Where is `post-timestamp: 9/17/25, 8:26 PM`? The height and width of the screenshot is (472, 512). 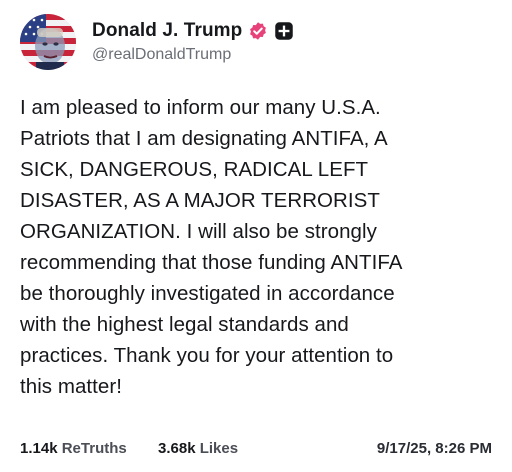 post-timestamp: 9/17/25, 8:26 PM is located at coordinates (434, 448).